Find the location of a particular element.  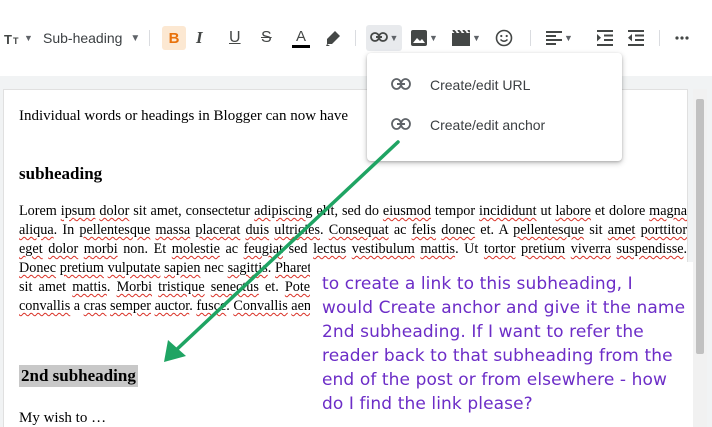

font-size-button: TT ▼ is located at coordinates (18, 38).